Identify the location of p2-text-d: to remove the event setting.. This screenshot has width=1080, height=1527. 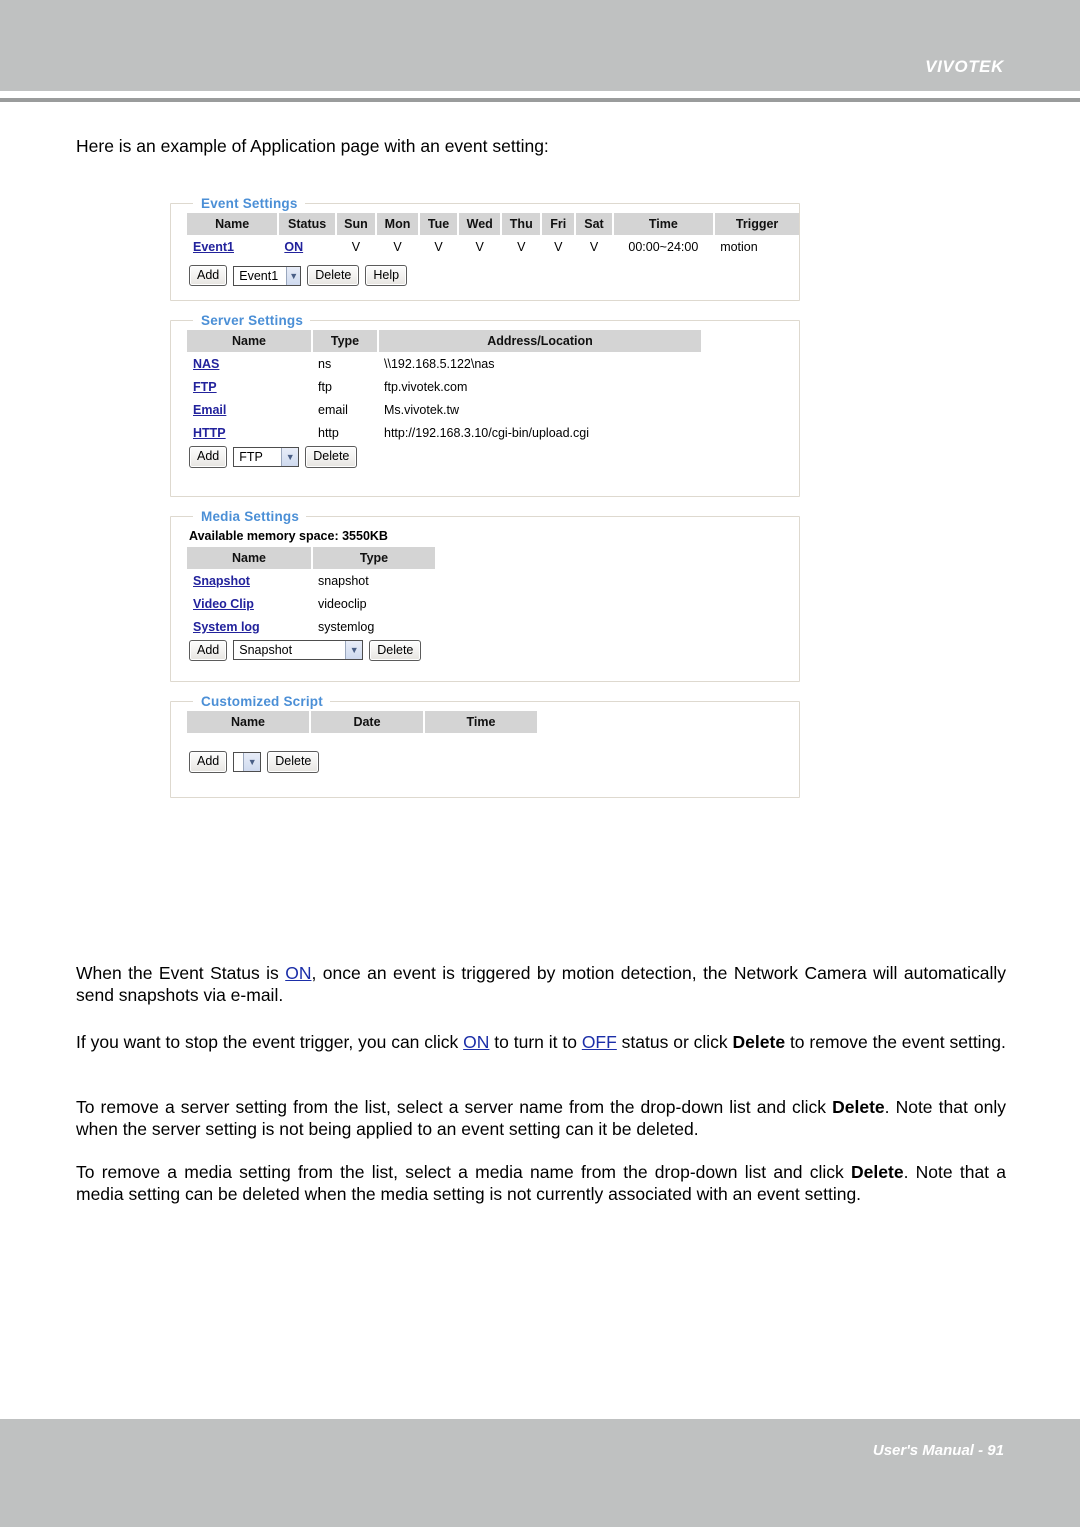
(895, 1042).